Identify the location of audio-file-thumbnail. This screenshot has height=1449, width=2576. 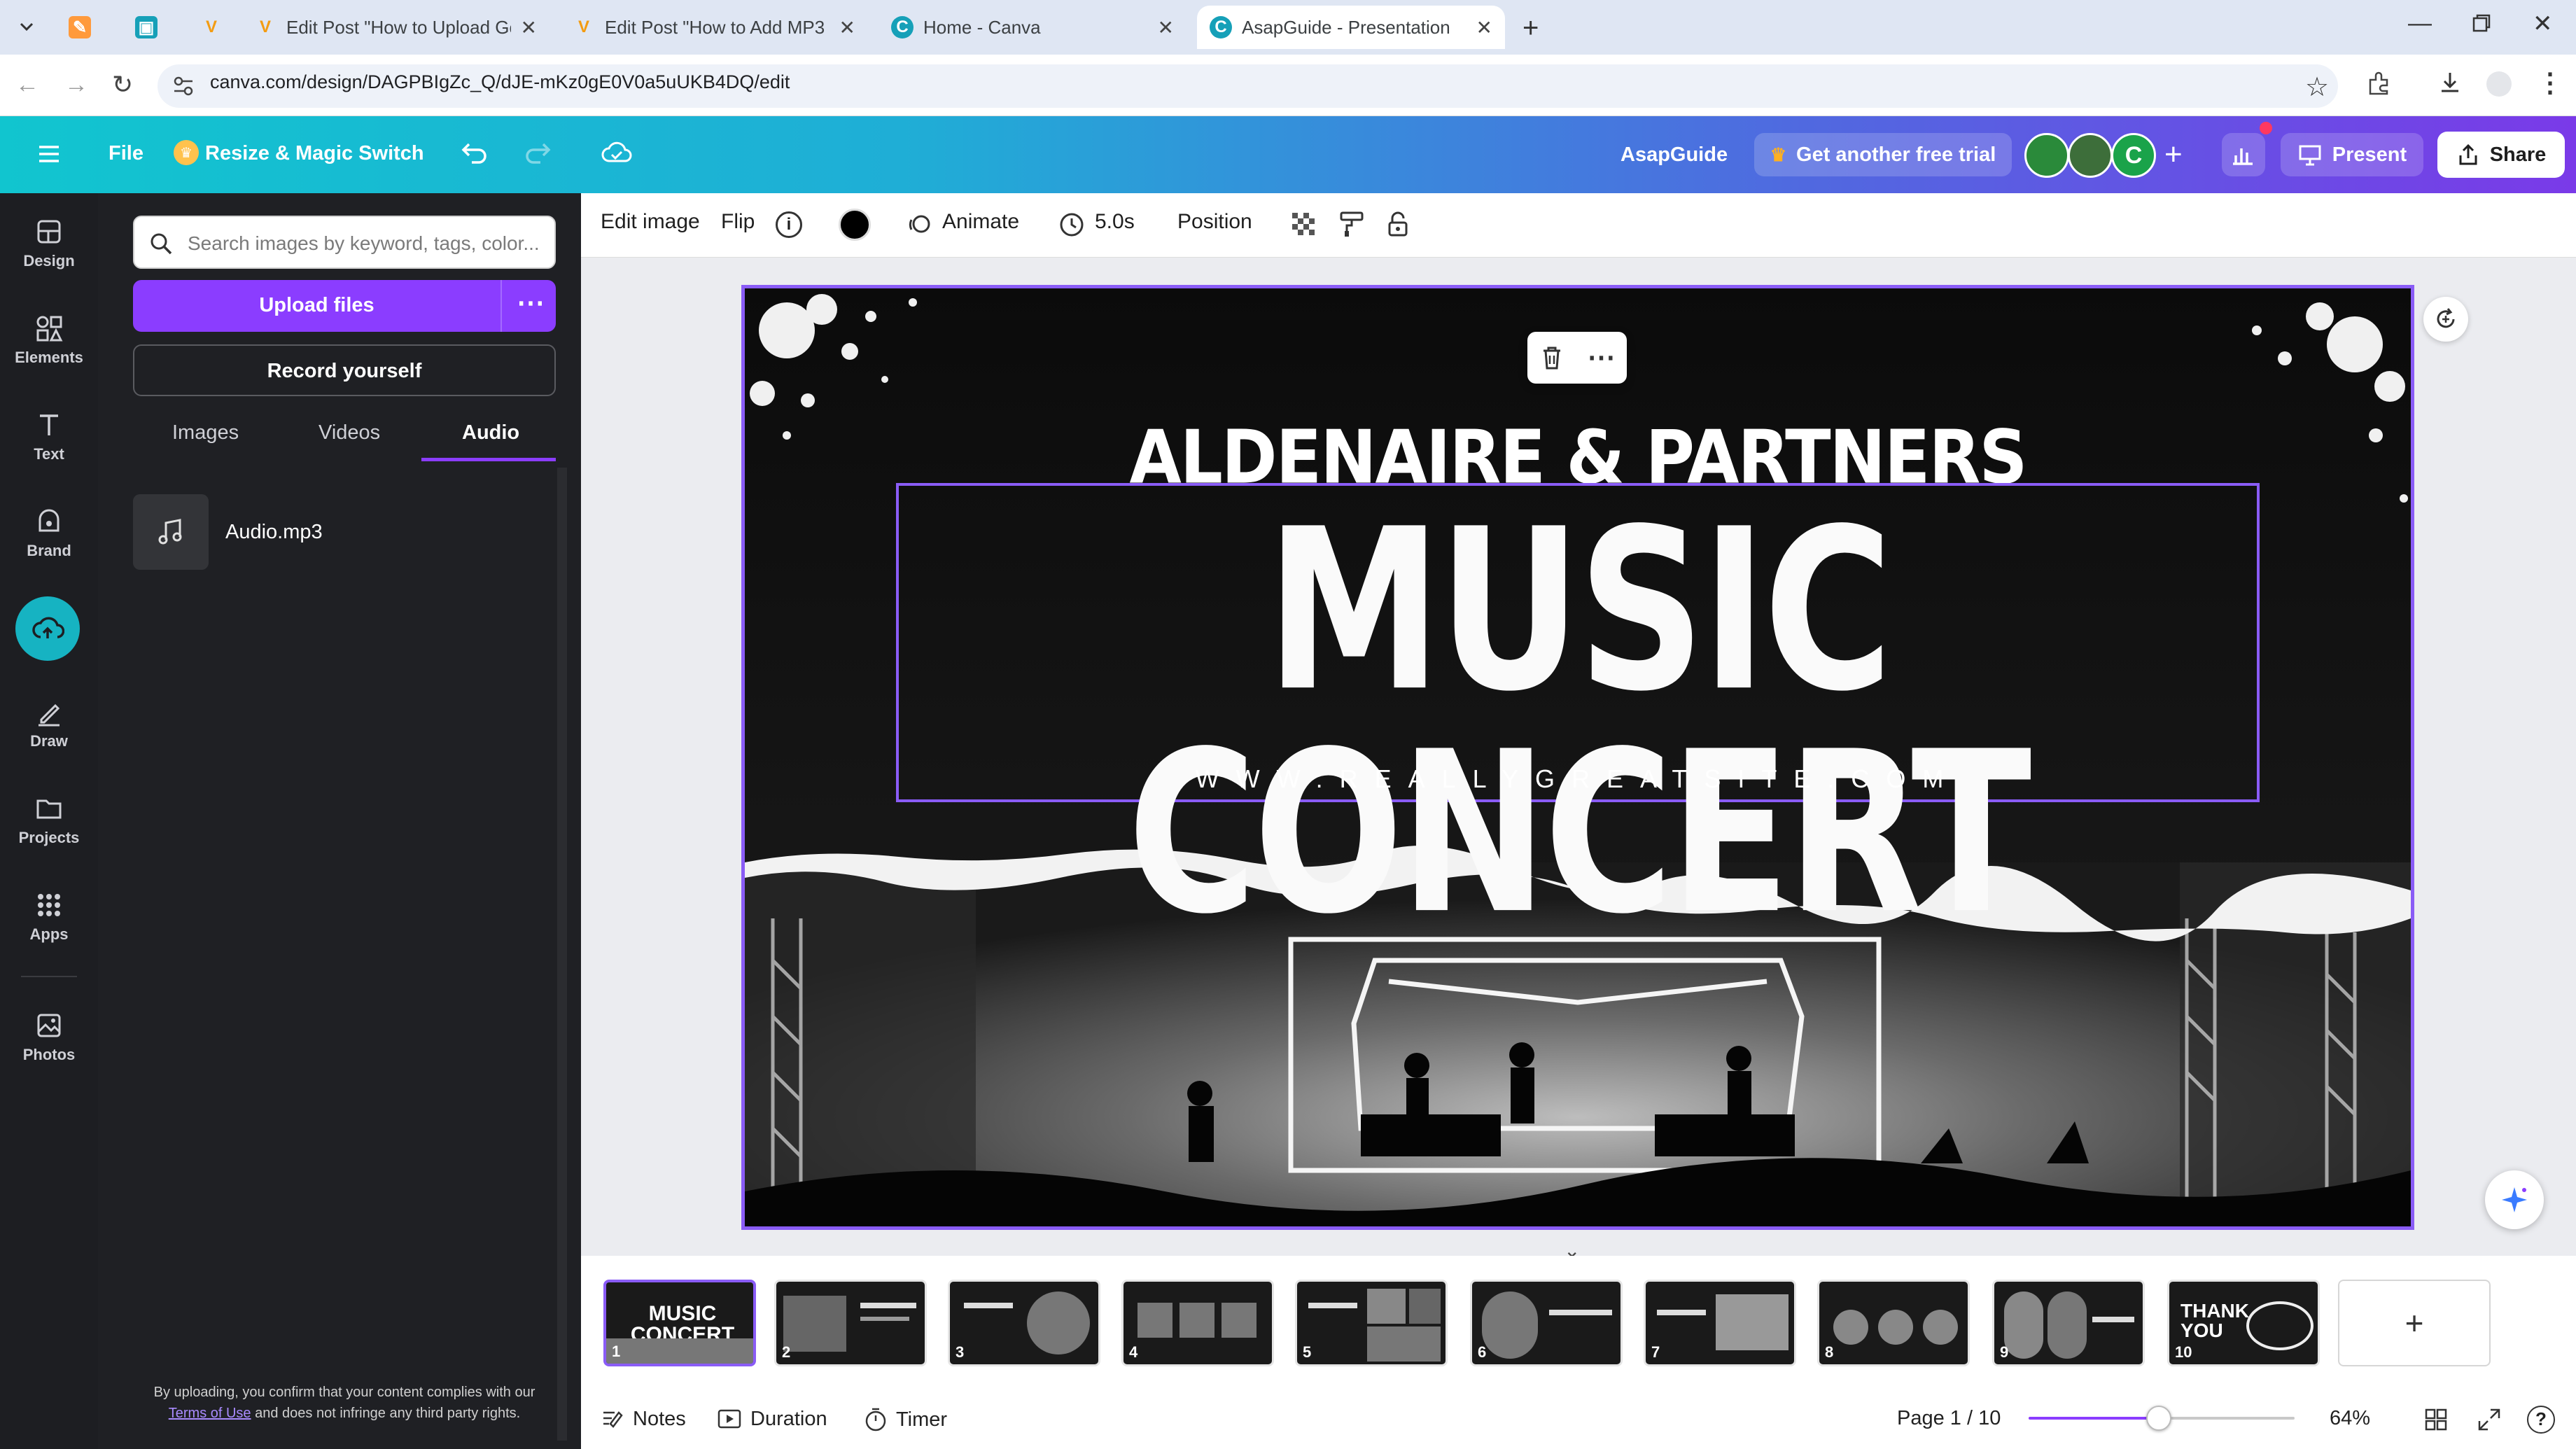
(171, 532).